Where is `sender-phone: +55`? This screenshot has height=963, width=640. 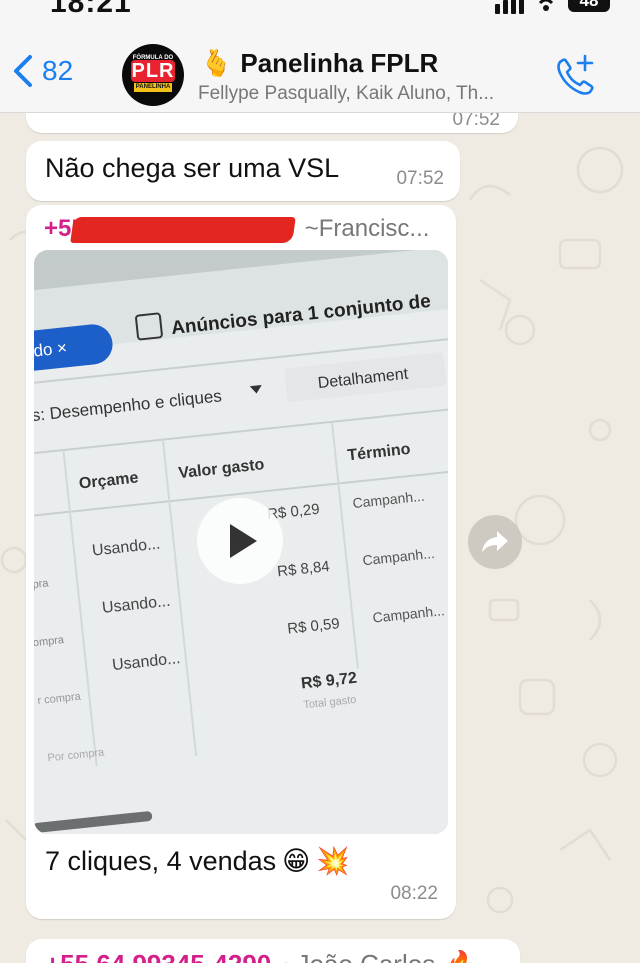 sender-phone: +55 is located at coordinates (170, 229).